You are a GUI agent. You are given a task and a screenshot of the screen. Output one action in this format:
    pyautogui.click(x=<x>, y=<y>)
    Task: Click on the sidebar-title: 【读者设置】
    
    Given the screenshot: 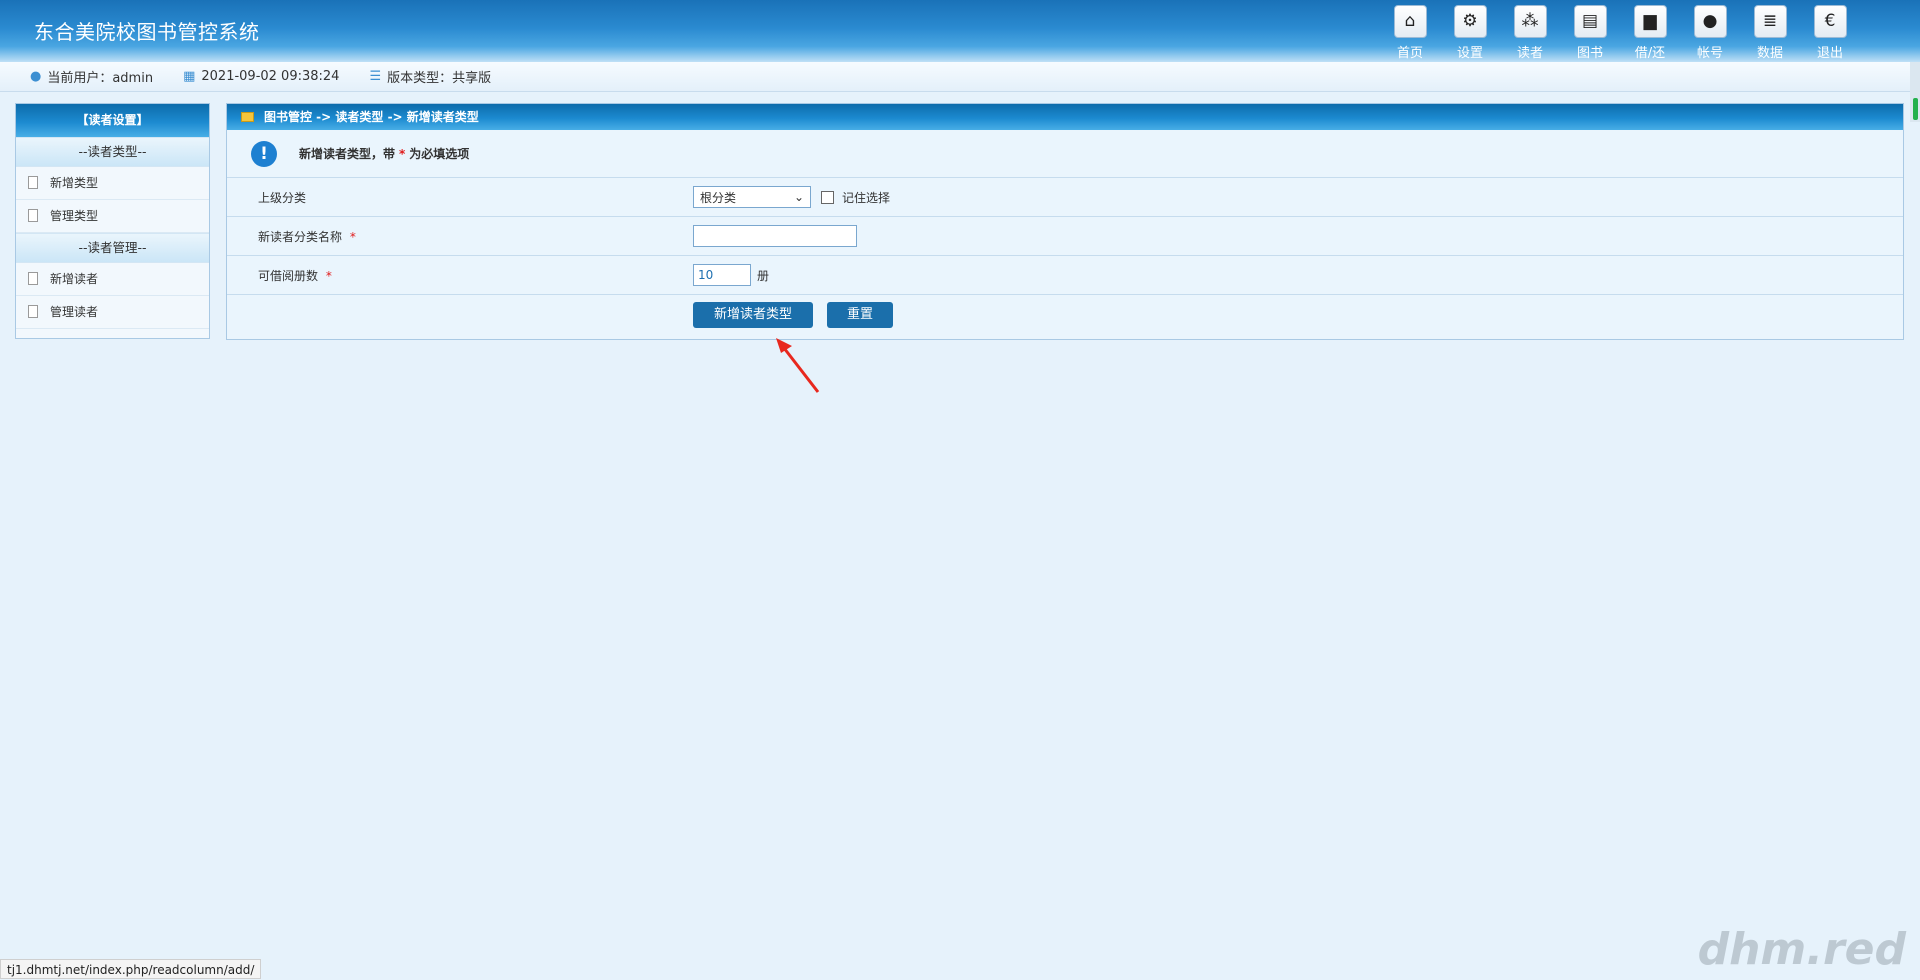 What is the action you would take?
    pyautogui.click(x=112, y=120)
    